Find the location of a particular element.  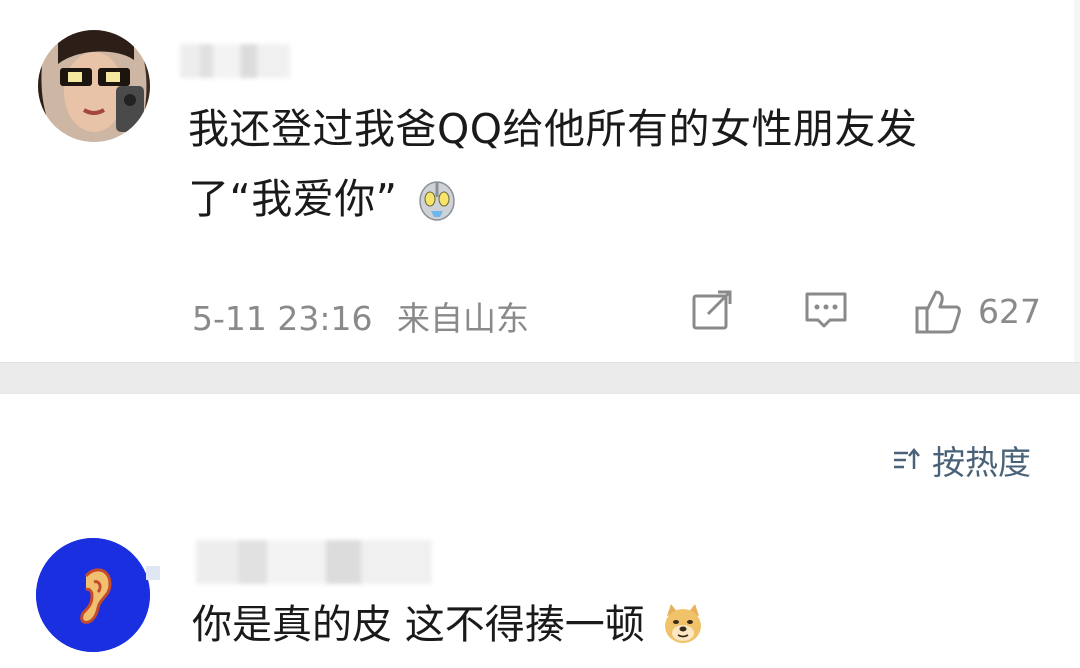

username-blurred is located at coordinates (235, 61).